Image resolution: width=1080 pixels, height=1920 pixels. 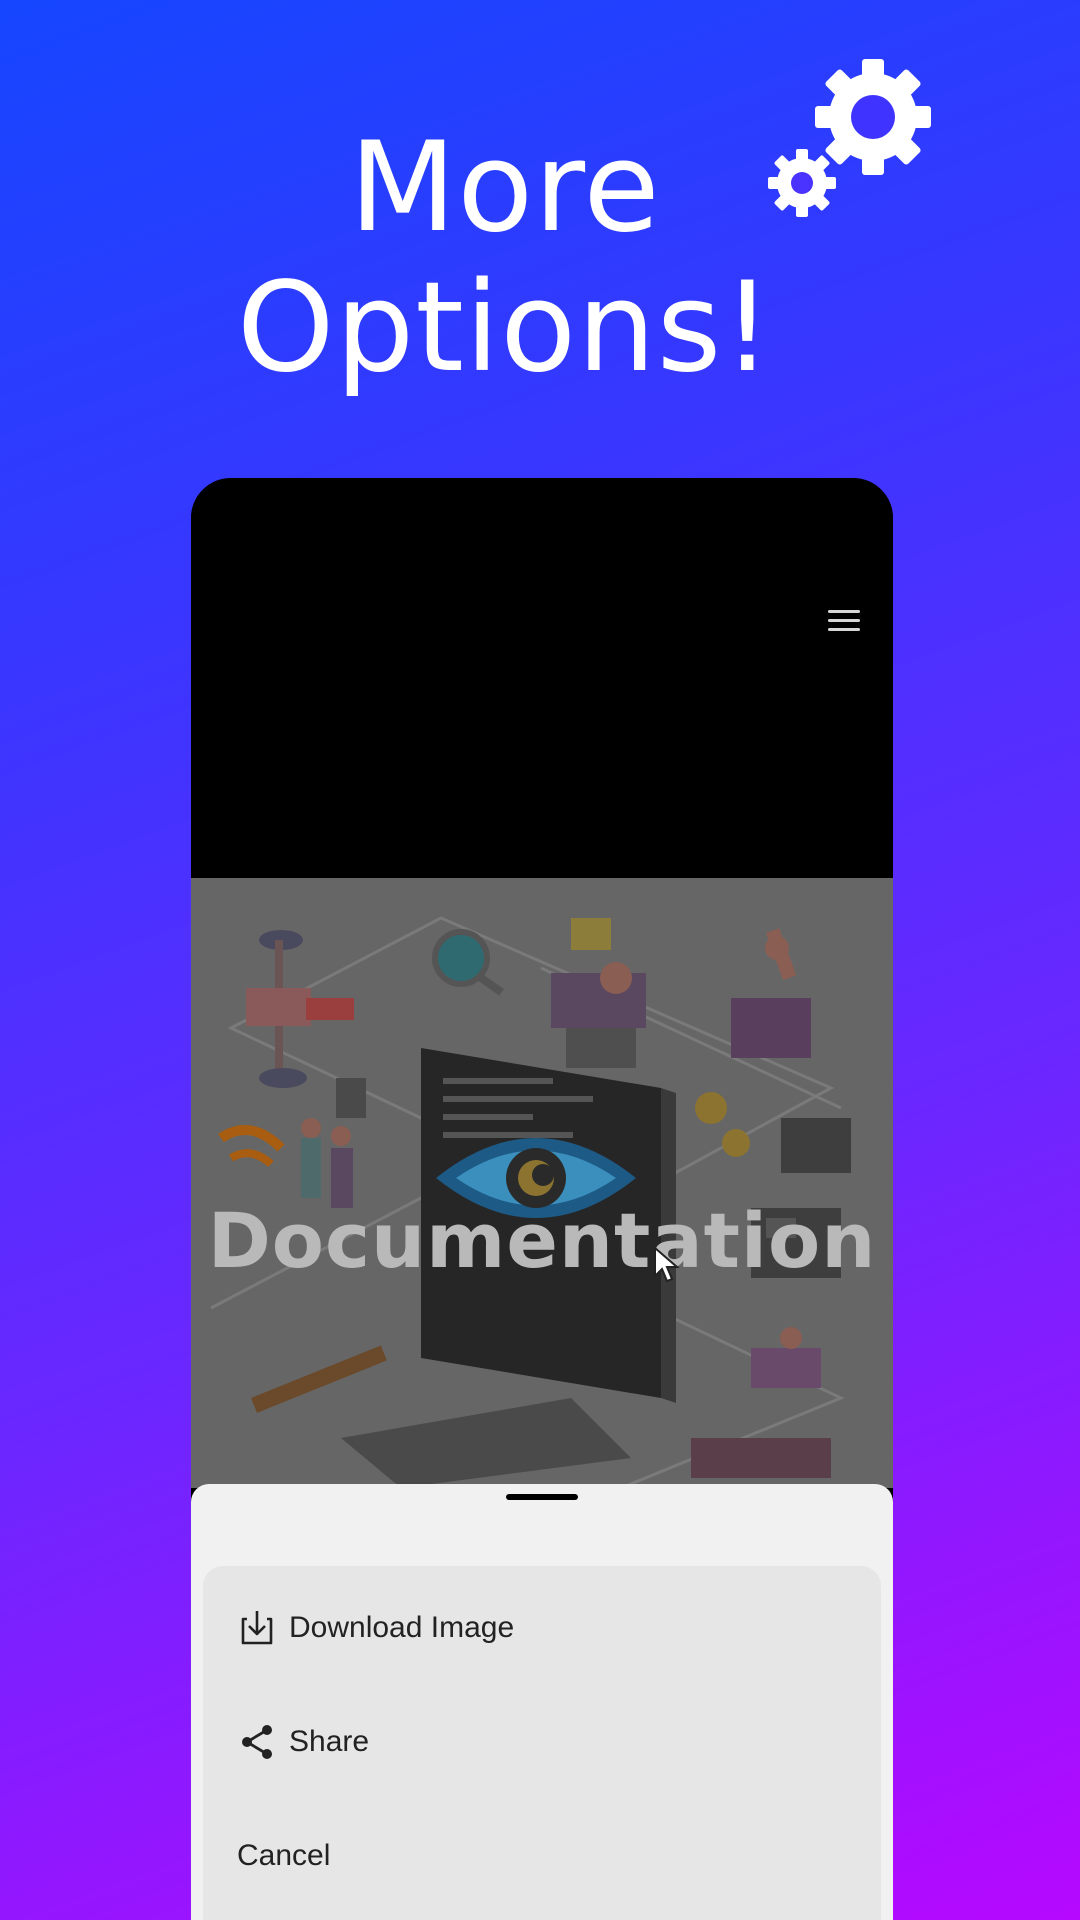 I want to click on gears-icon, so click(x=849, y=138).